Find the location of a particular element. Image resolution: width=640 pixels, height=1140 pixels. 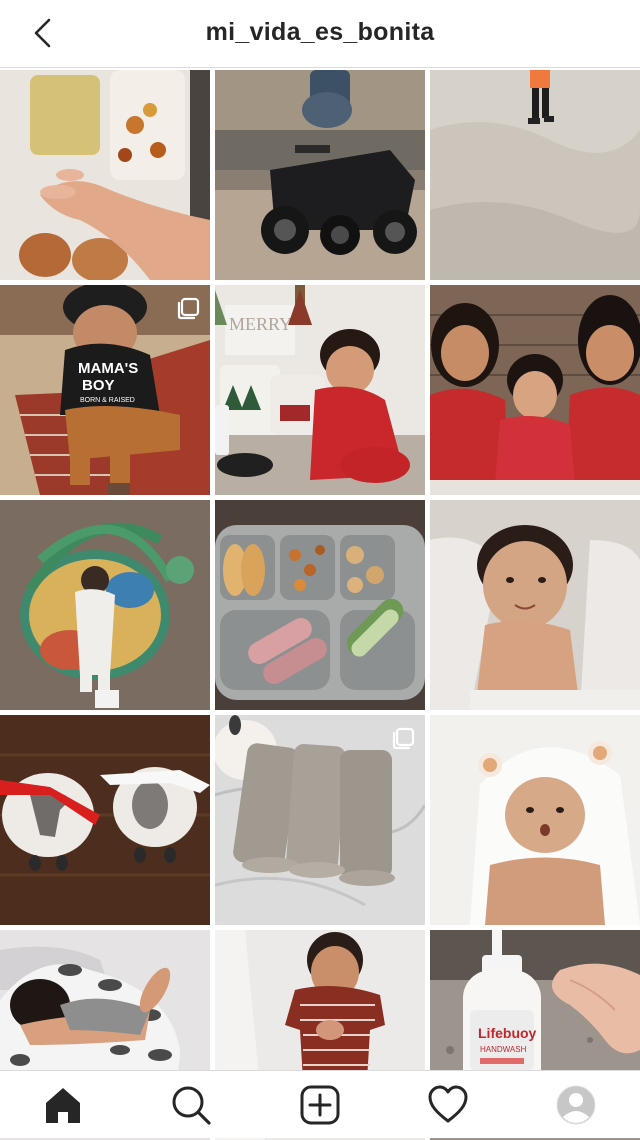

bottle-brand-text: Lifebuoy is located at coordinates (507, 1033).